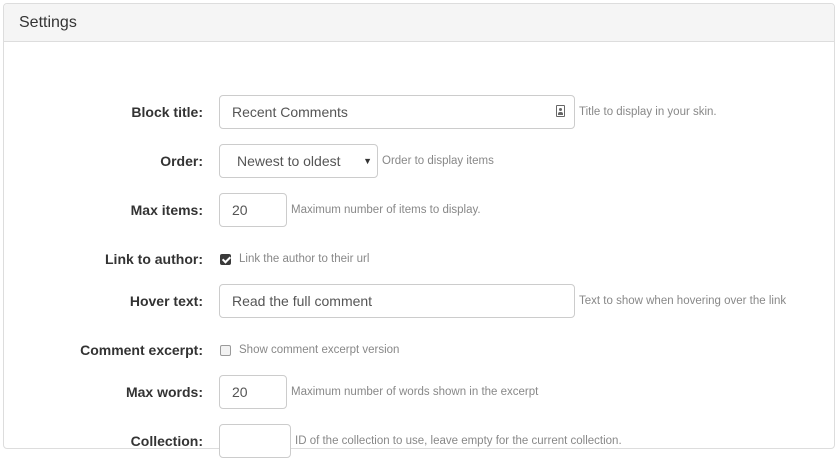 Image resolution: width=840 pixels, height=458 pixels. What do you see at coordinates (438, 161) in the screenshot?
I see `order-help: Order to display items` at bounding box center [438, 161].